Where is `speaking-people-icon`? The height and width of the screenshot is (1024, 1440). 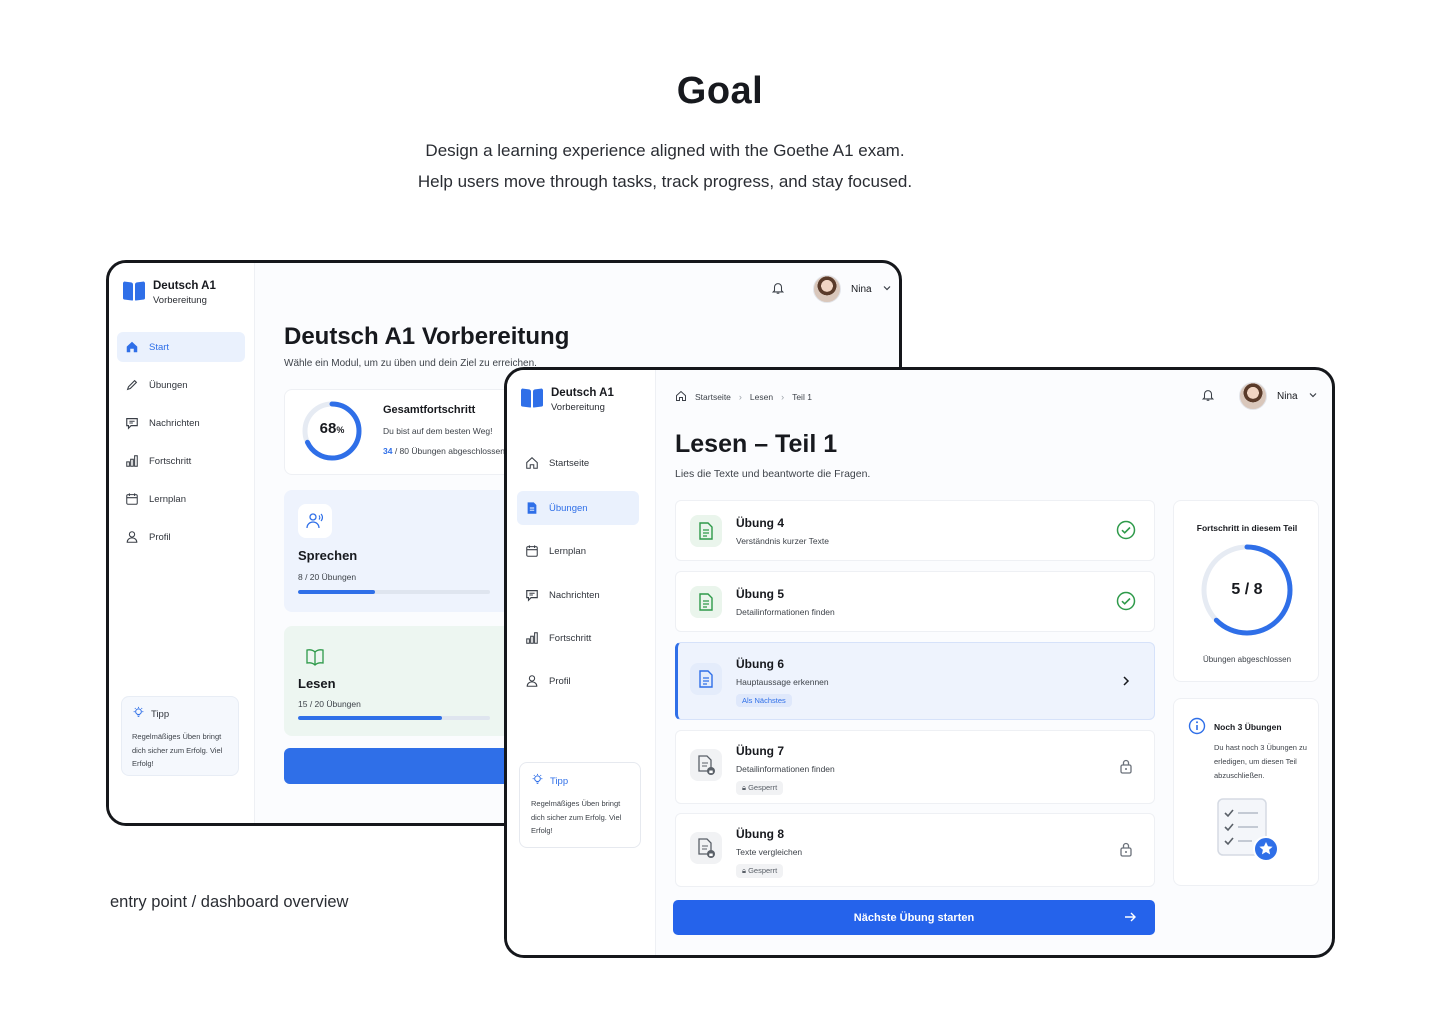 speaking-people-icon is located at coordinates (315, 521).